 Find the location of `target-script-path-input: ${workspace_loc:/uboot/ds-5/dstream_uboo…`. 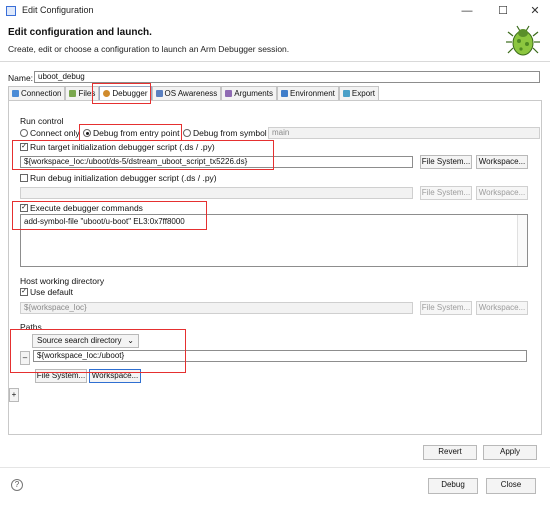

target-script-path-input: ${workspace_loc:/uboot/ds-5/dstream_uboo… is located at coordinates (216, 162).